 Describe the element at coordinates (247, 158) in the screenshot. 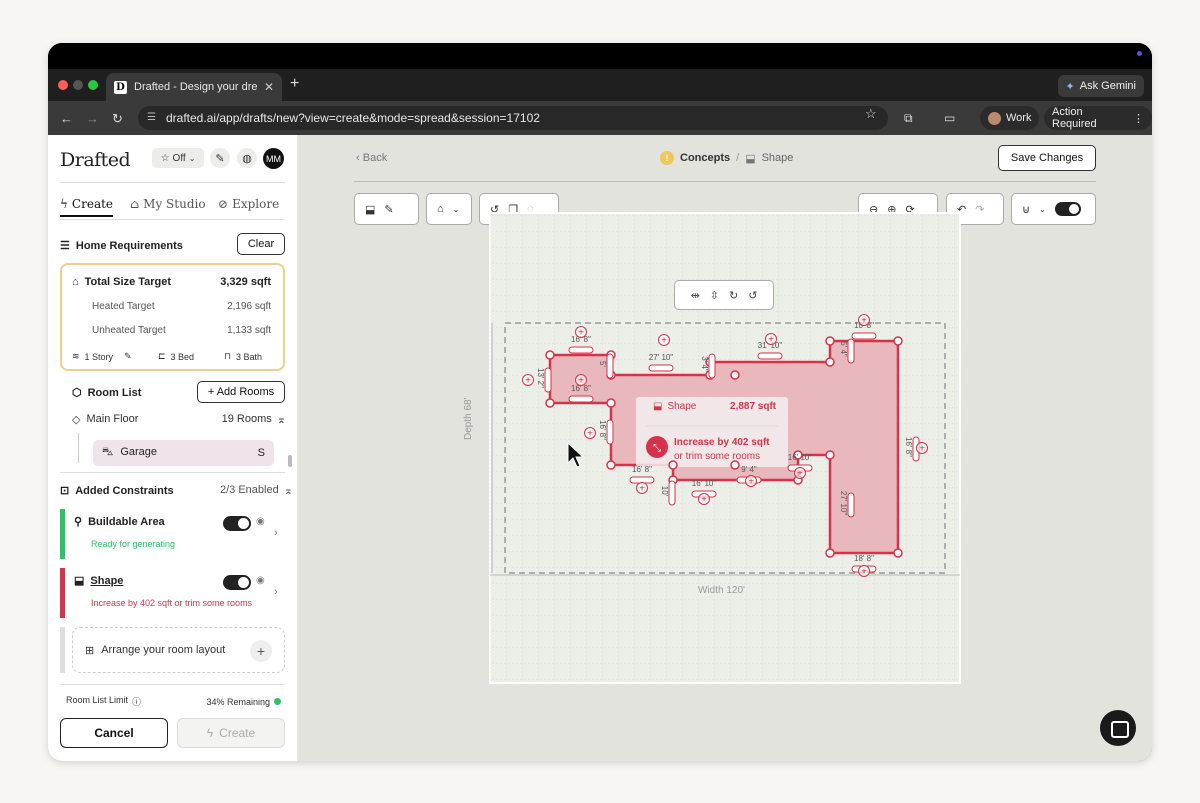

I see `globe-icon: ◍` at that location.